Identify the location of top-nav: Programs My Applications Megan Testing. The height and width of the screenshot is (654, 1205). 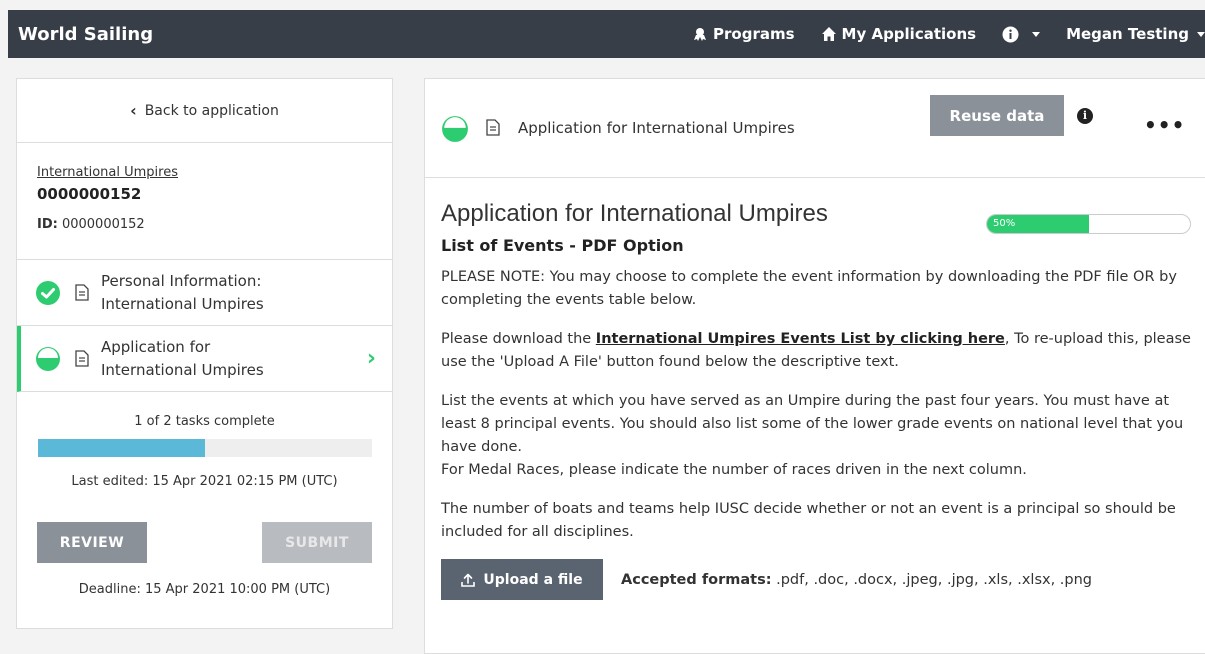
(948, 34).